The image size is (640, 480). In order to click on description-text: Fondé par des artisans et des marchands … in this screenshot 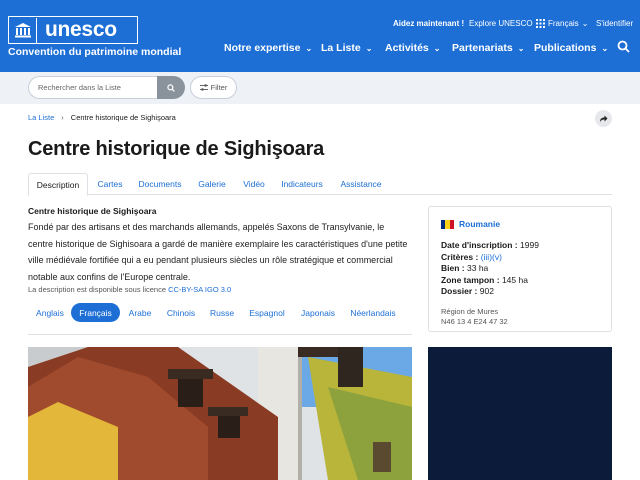, I will do `click(218, 252)`.